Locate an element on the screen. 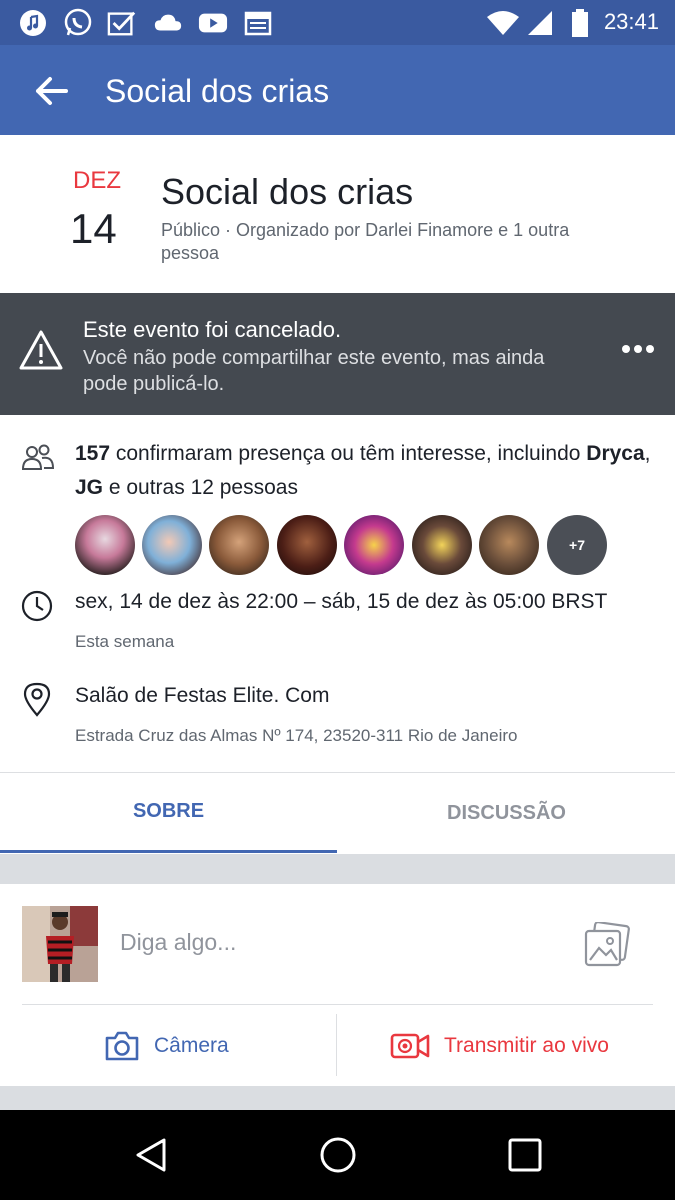 The height and width of the screenshot is (1200, 675). battery-icon is located at coordinates (580, 23).